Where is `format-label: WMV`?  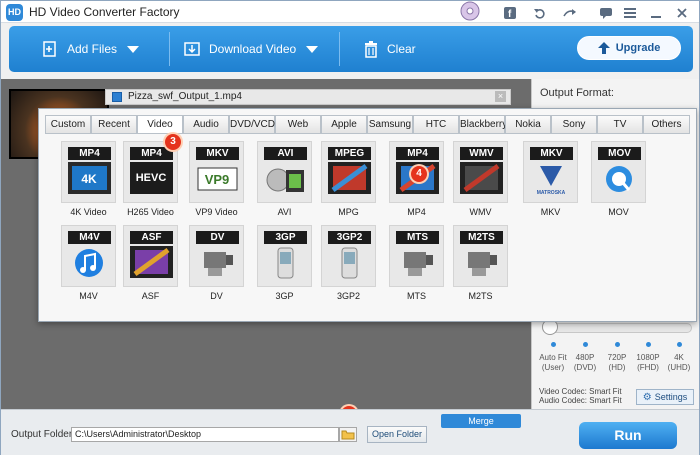 format-label: WMV is located at coordinates (480, 212).